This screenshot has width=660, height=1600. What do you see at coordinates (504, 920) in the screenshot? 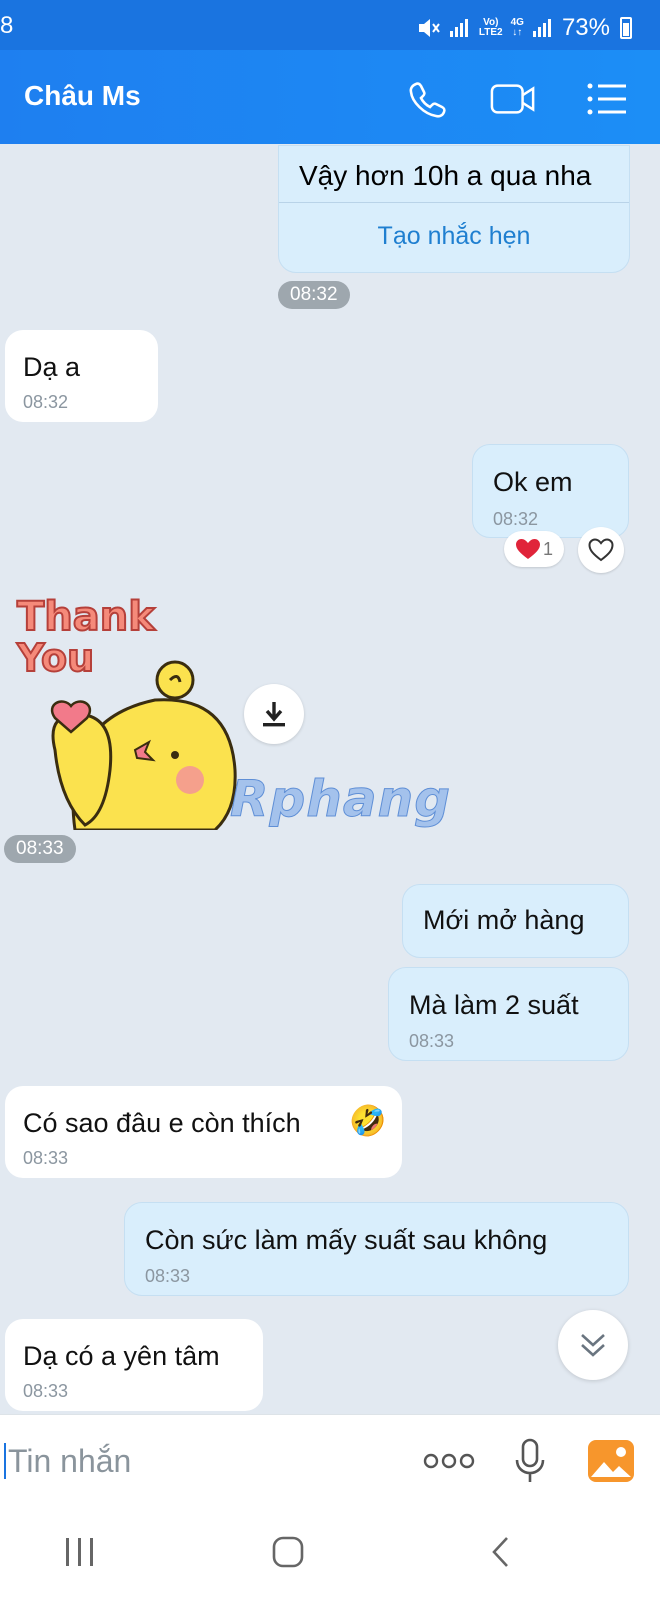
I see `message-text: Mới mở hàng` at bounding box center [504, 920].